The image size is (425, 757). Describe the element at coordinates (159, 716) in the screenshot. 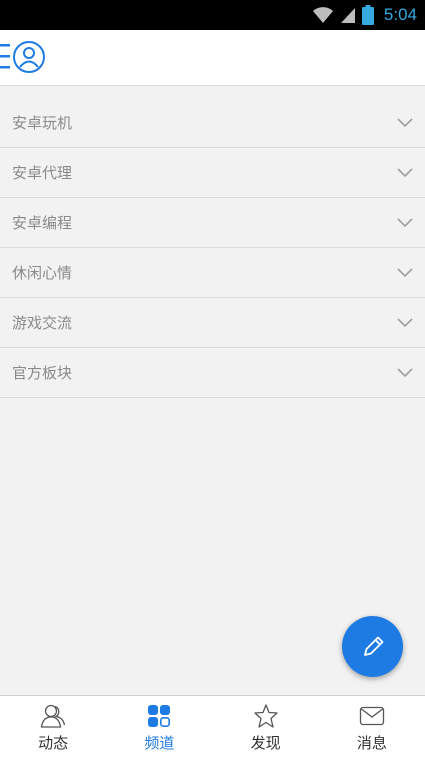

I see `grid-icon` at that location.